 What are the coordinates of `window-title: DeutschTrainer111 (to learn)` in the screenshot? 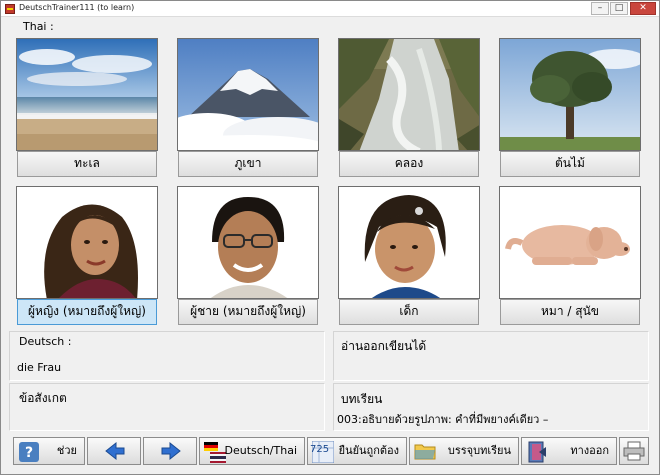 It's located at (77, 7).